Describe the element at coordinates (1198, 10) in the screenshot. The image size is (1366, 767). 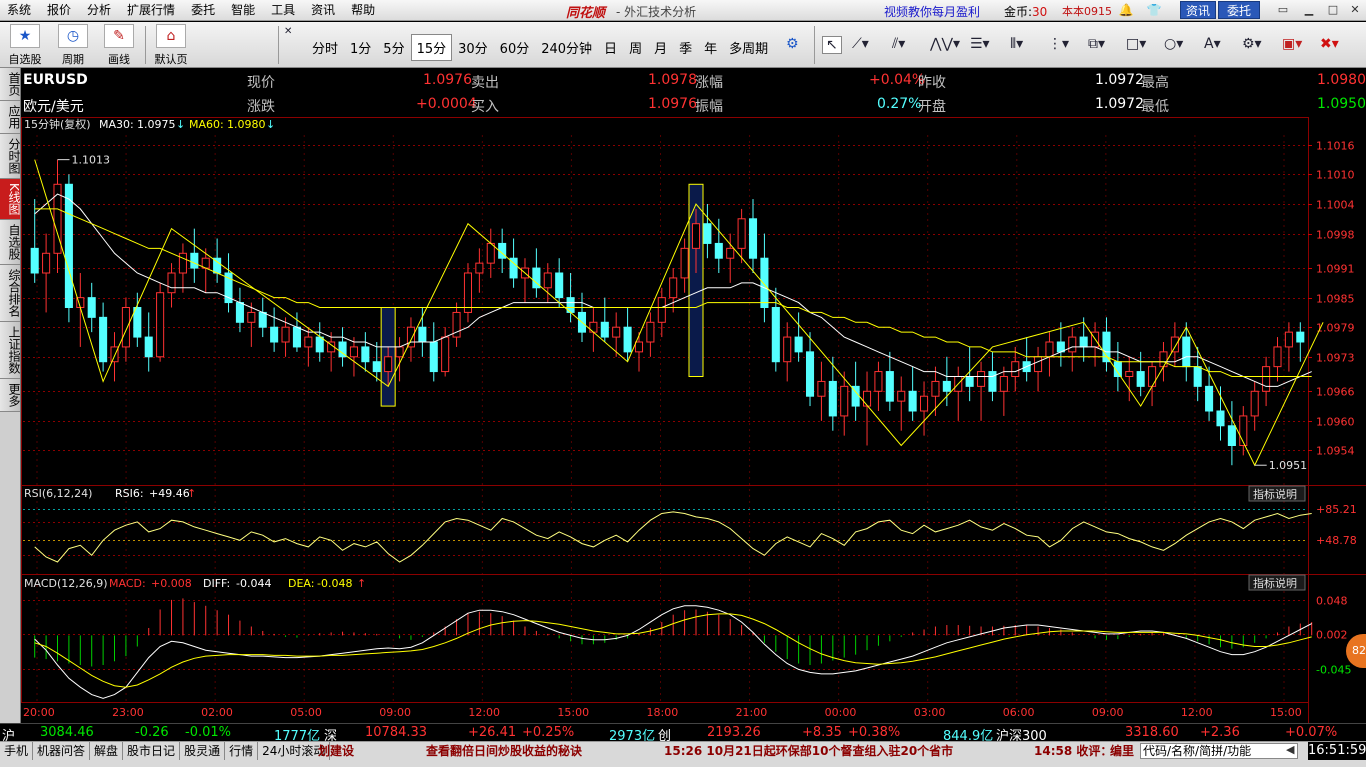
I see `news-button: 资讯` at that location.